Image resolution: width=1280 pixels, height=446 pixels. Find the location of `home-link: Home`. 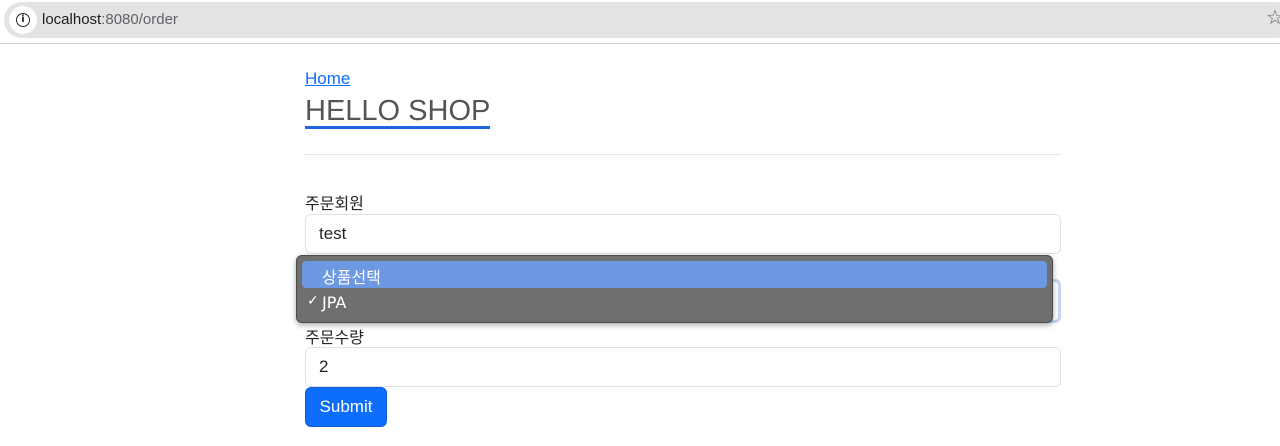

home-link: Home is located at coordinates (327, 79).